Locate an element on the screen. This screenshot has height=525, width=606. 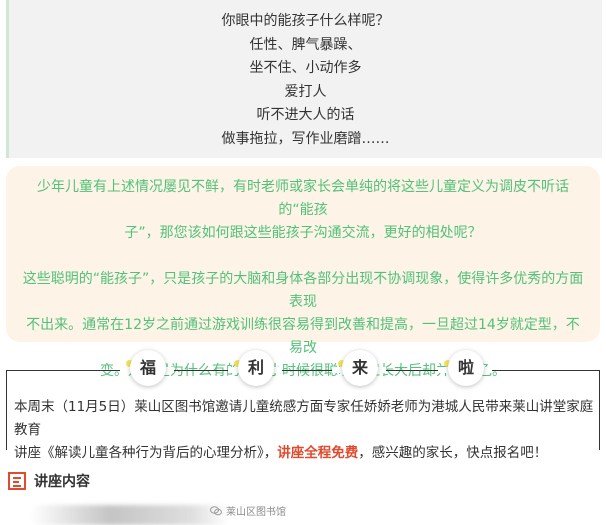
welfare-char-bubble: 福 is located at coordinates (148, 368).